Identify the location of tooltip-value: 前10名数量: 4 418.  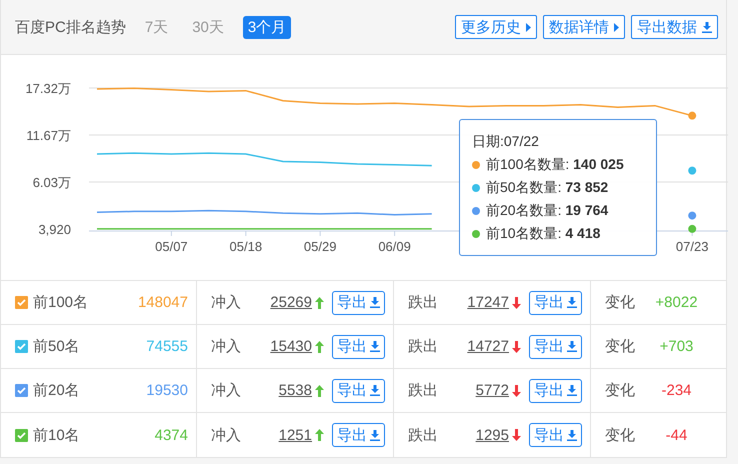
(543, 233).